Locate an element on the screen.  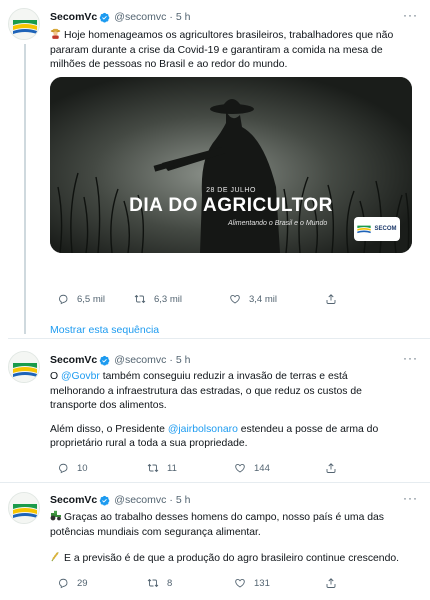
show-thread-label: Mostrar esta sequência is located at coordinates (104, 330).